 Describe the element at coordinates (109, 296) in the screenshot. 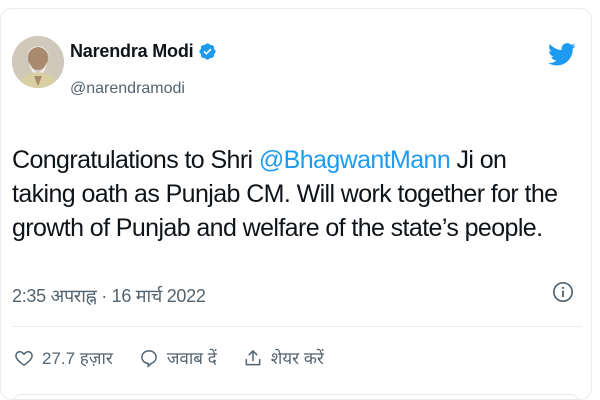

I see `tweet-timestamp: 2:35 अपराह्न · 16 मार्च 2022` at that location.